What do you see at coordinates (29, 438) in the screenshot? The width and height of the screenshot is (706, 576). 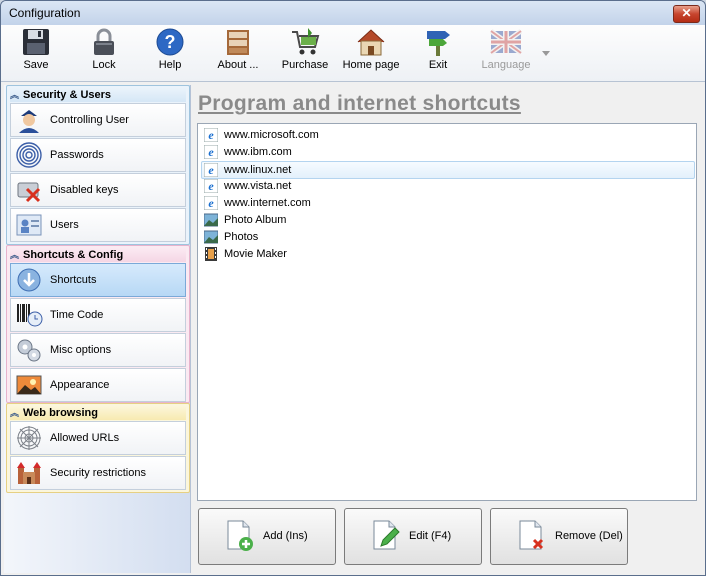 I see `spider-web-icon` at bounding box center [29, 438].